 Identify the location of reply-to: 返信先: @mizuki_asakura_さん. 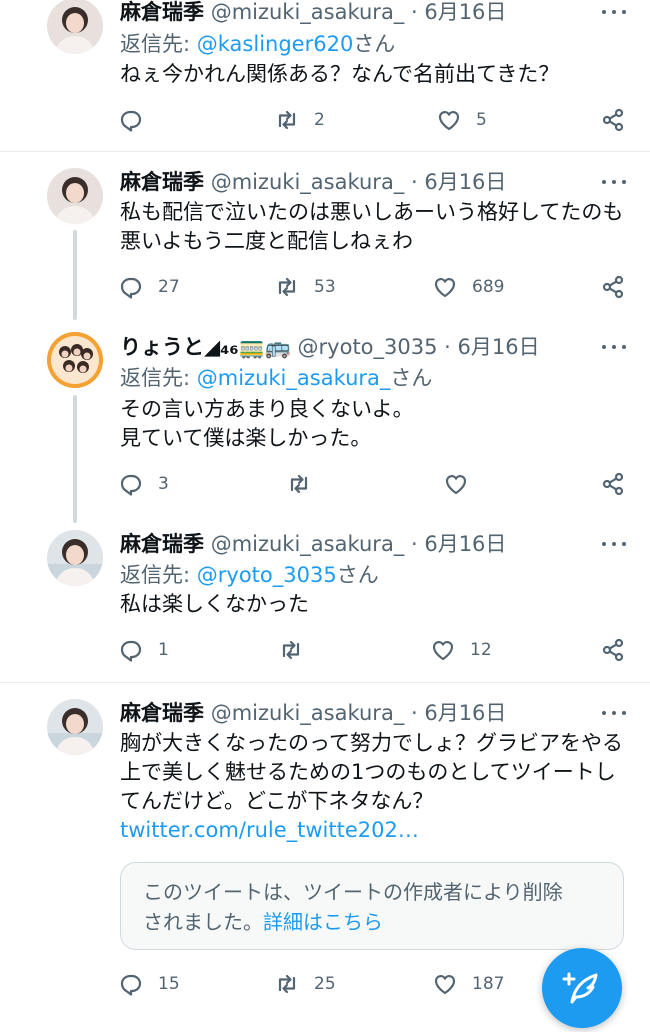
(276, 378).